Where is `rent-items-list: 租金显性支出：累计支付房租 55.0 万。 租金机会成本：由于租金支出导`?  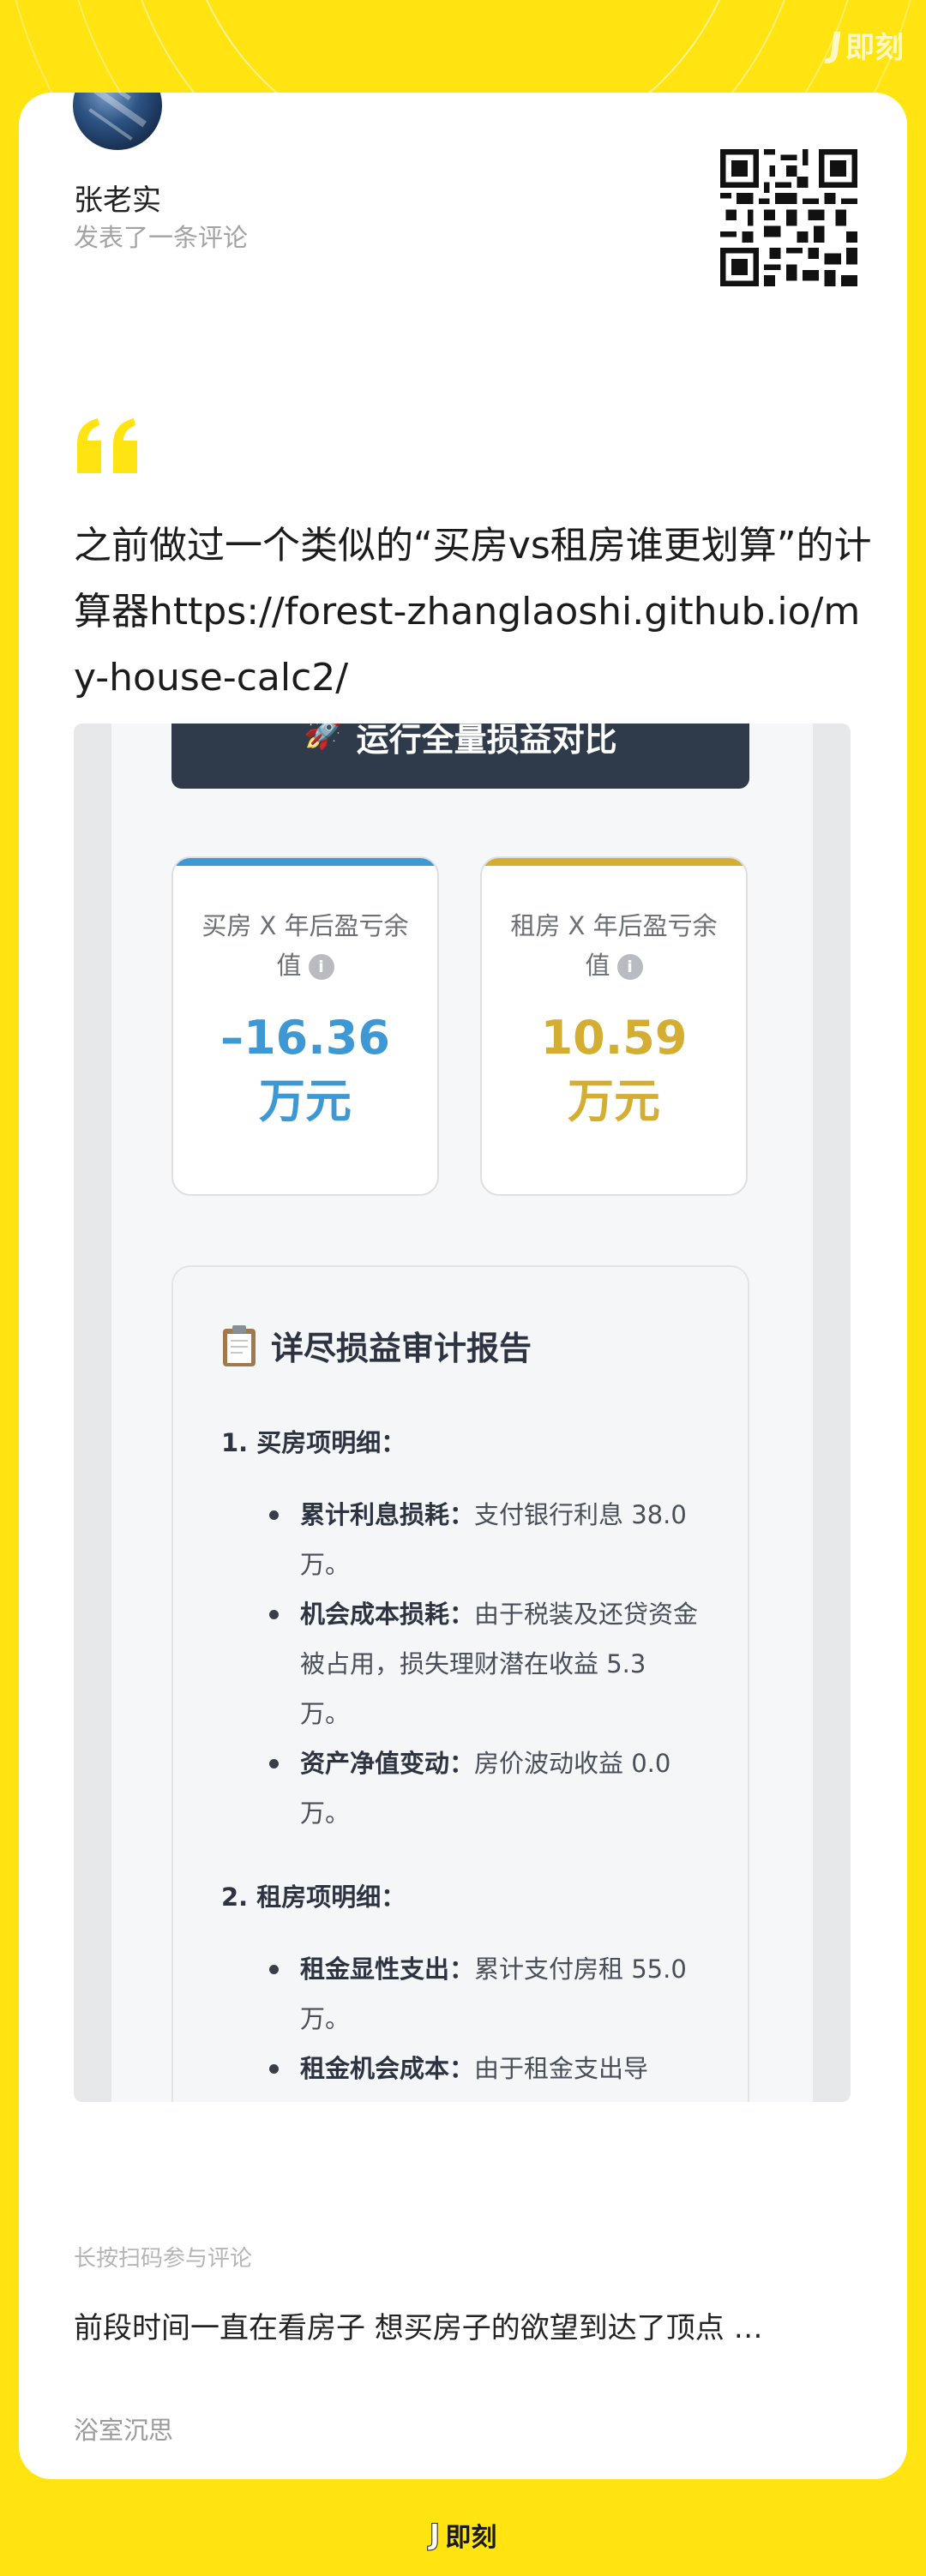
rent-items-list: 租金显性支出：累计支付房租 55.0 万。 租金机会成本：由于租金支出导 is located at coordinates (461, 2018).